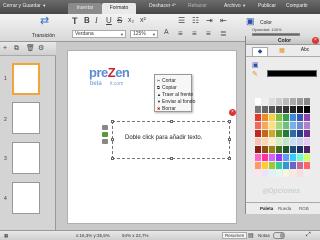  I want to click on fullscreen-icon: ⤢, so click(308, 235).